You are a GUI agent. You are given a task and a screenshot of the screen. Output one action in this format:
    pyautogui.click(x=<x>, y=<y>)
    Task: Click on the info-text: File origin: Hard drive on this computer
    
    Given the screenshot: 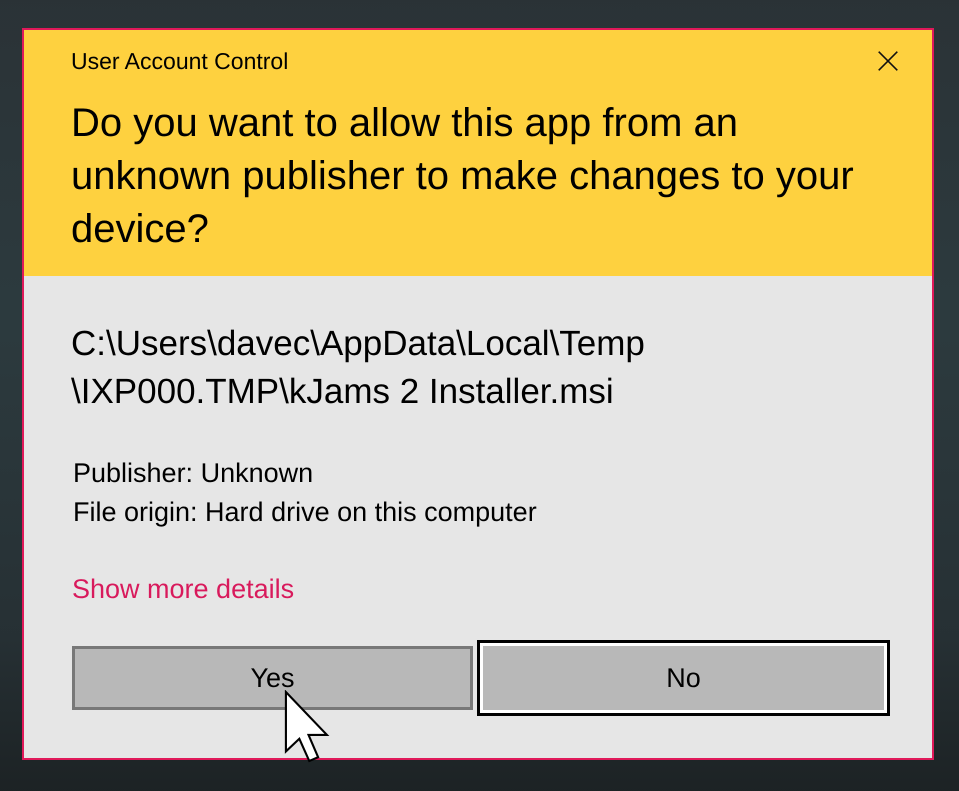 What is the action you would take?
    pyautogui.click(x=305, y=512)
    